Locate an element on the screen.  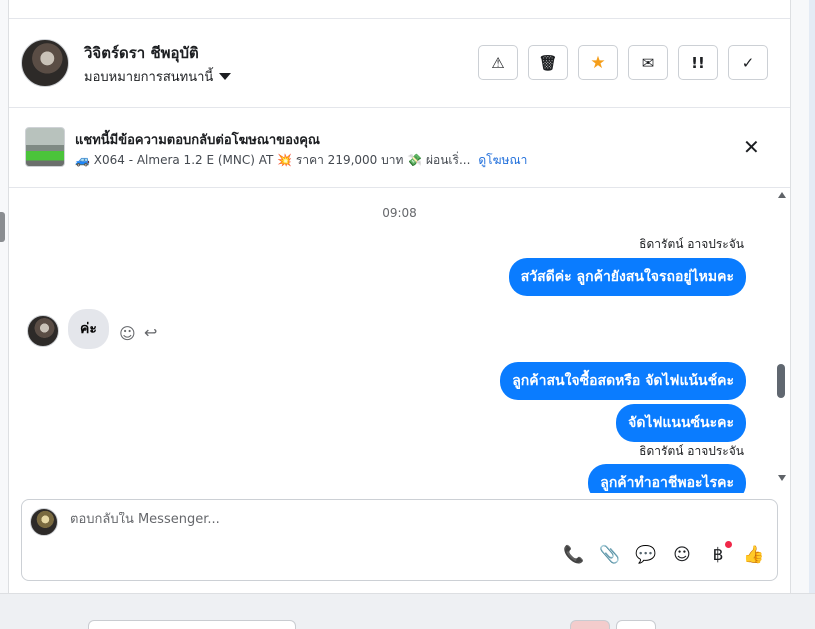
payment-button: ฿ is located at coordinates (719, 553).